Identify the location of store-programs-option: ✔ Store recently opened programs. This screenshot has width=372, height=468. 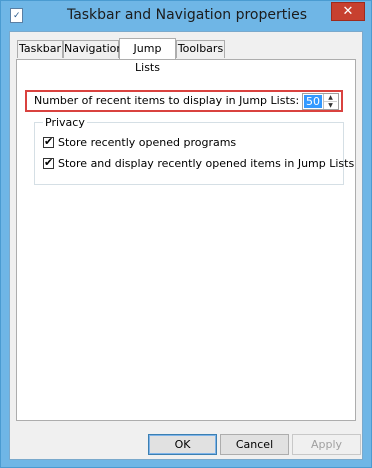
(140, 142).